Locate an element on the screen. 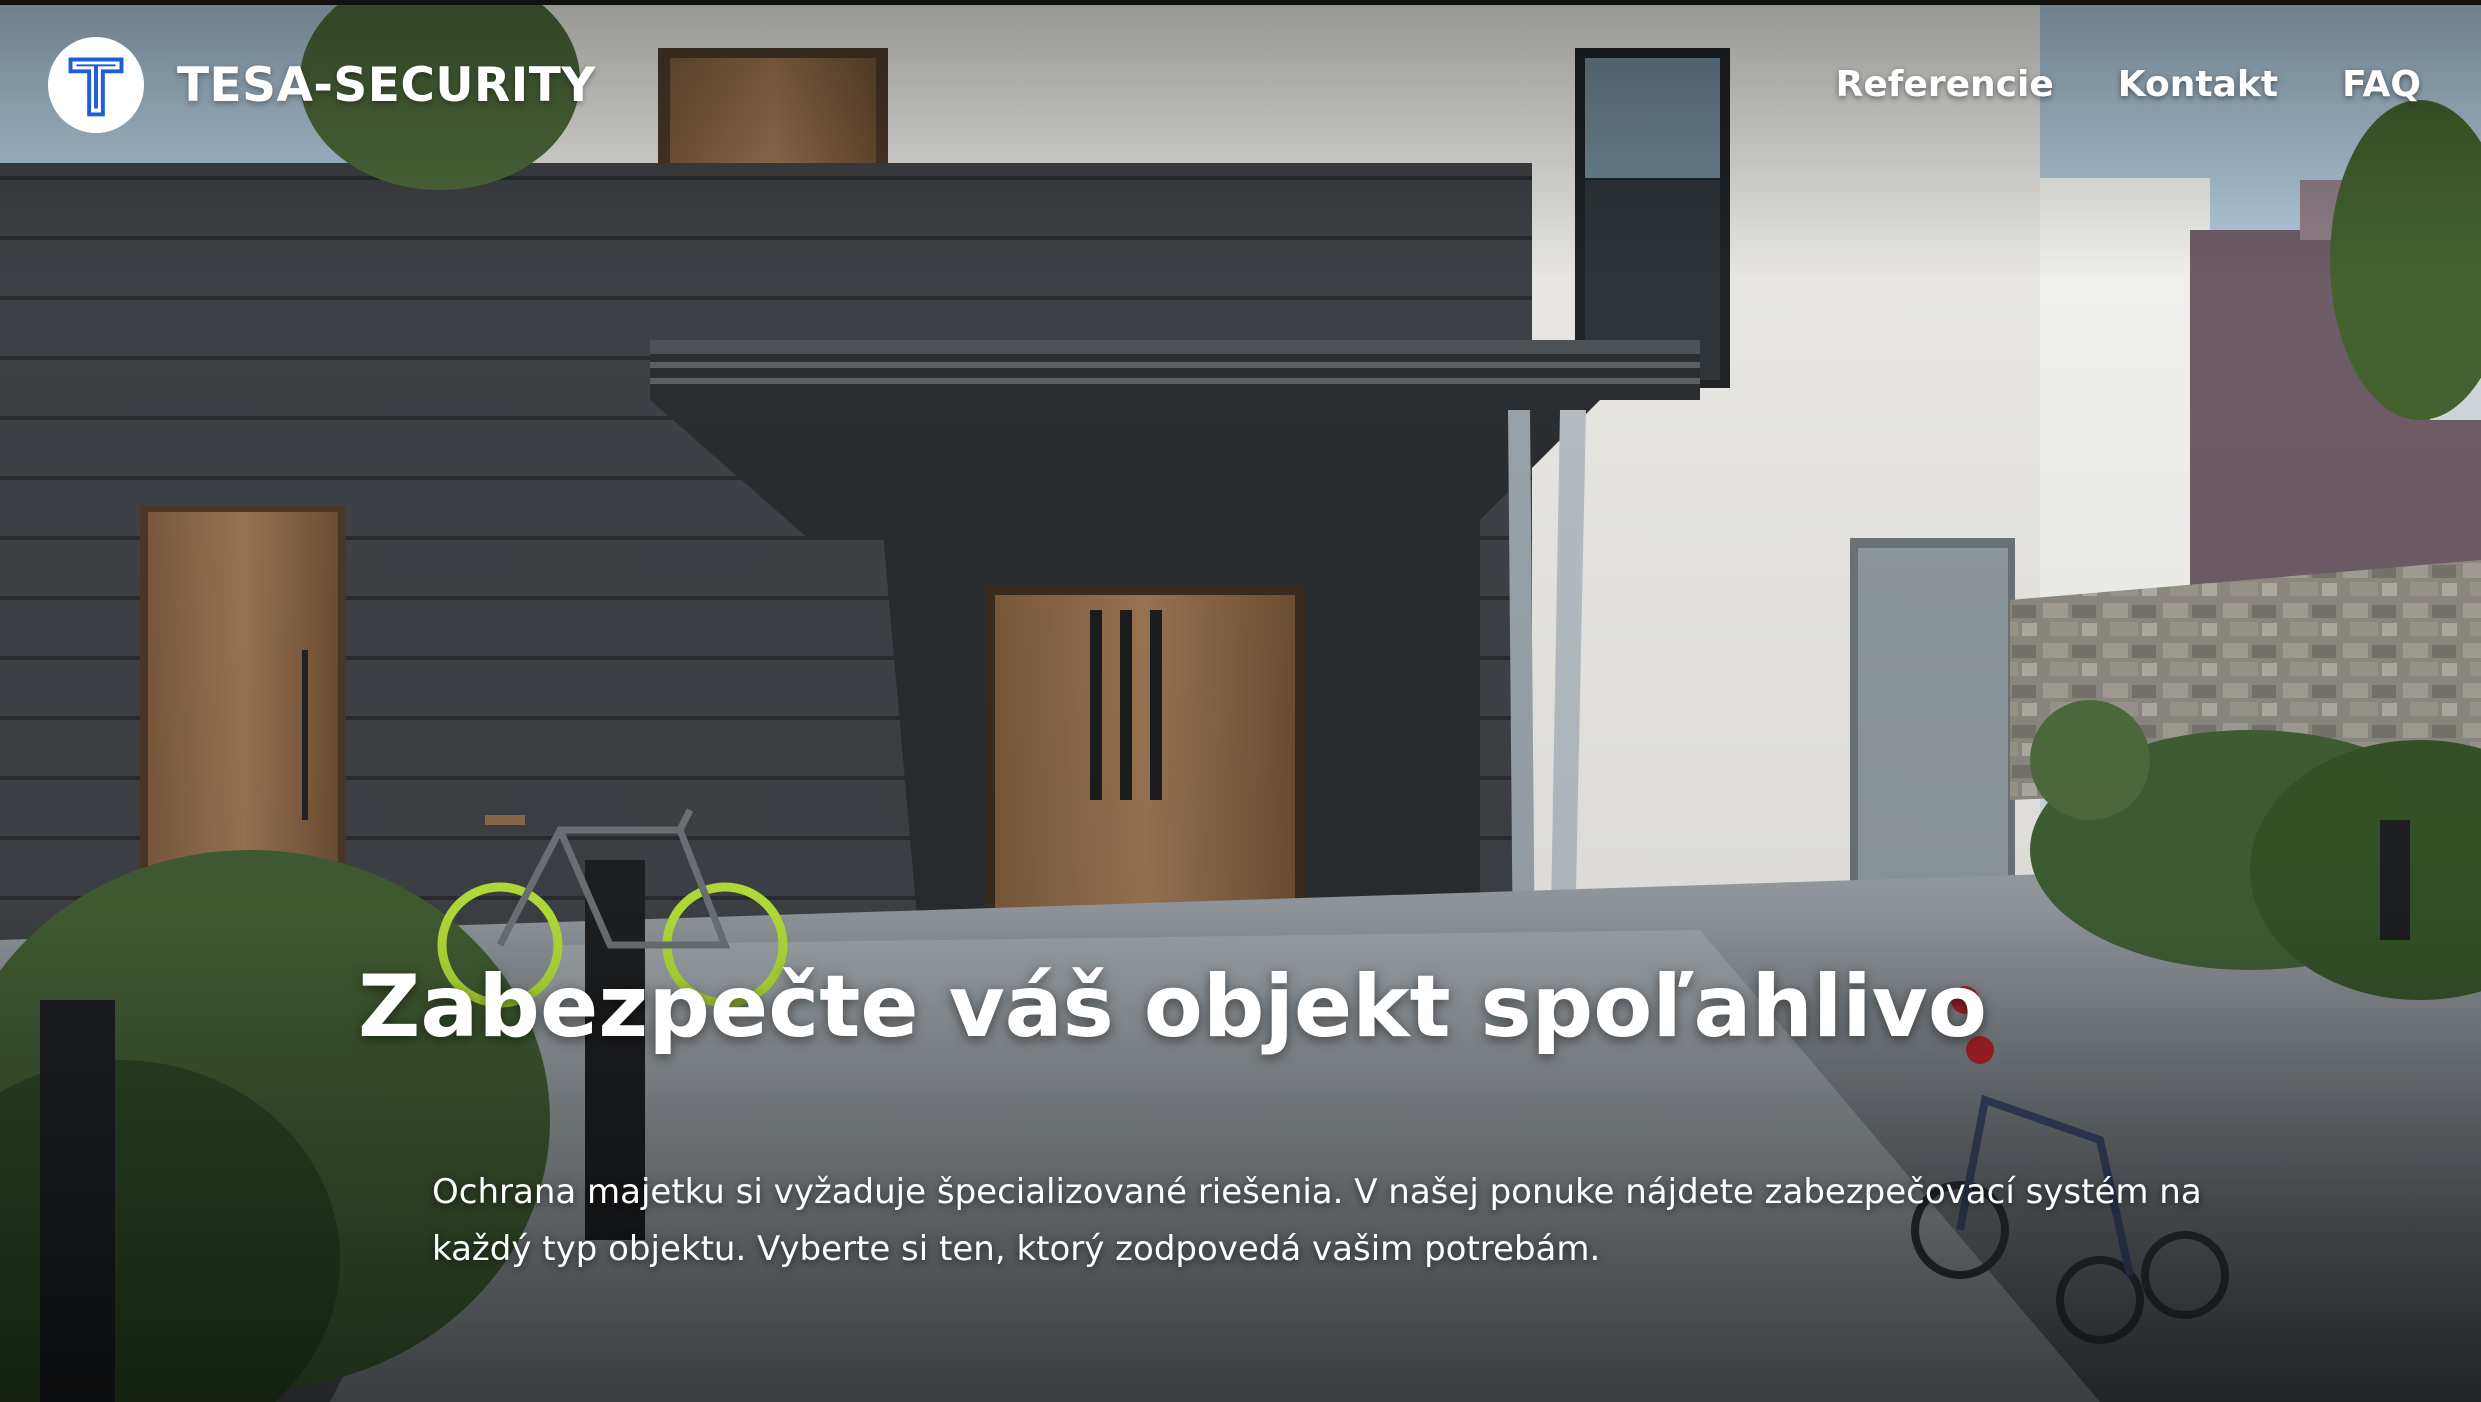 Image resolution: width=2481 pixels, height=1402 pixels. nav-link-referencie: Referencie is located at coordinates (1945, 84).